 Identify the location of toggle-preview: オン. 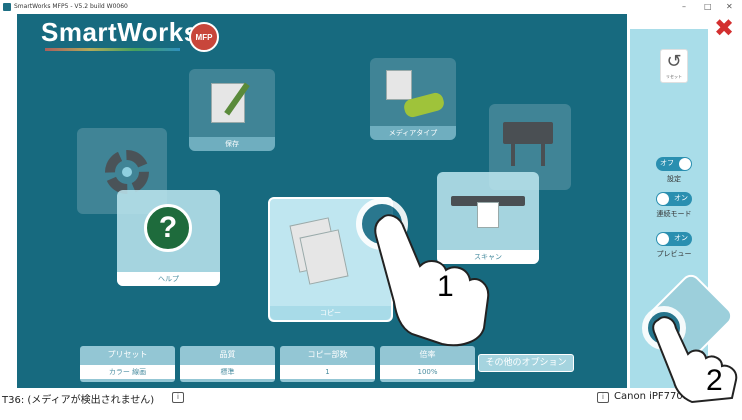
(674, 239).